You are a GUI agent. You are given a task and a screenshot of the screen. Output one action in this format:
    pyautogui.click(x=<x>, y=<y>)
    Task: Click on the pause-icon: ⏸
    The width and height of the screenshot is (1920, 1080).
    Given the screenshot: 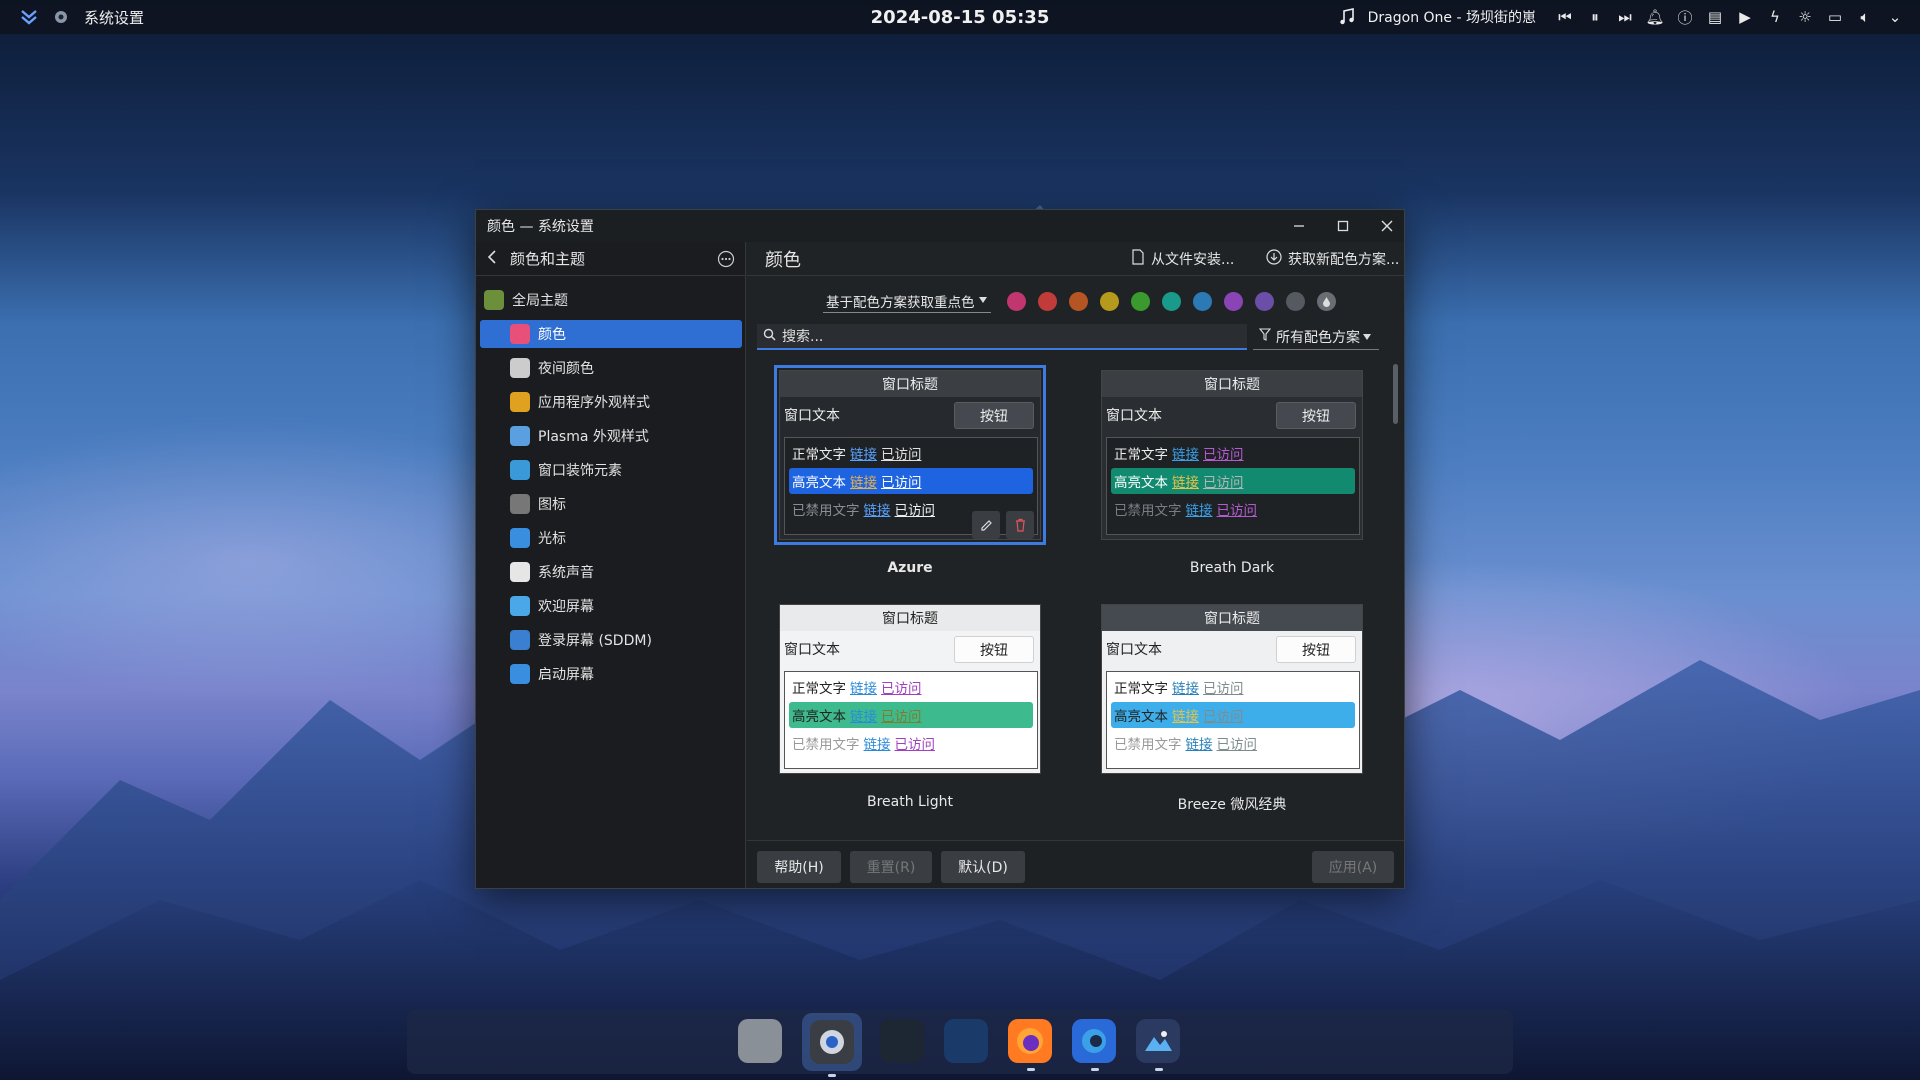 What is the action you would take?
    pyautogui.click(x=1595, y=17)
    